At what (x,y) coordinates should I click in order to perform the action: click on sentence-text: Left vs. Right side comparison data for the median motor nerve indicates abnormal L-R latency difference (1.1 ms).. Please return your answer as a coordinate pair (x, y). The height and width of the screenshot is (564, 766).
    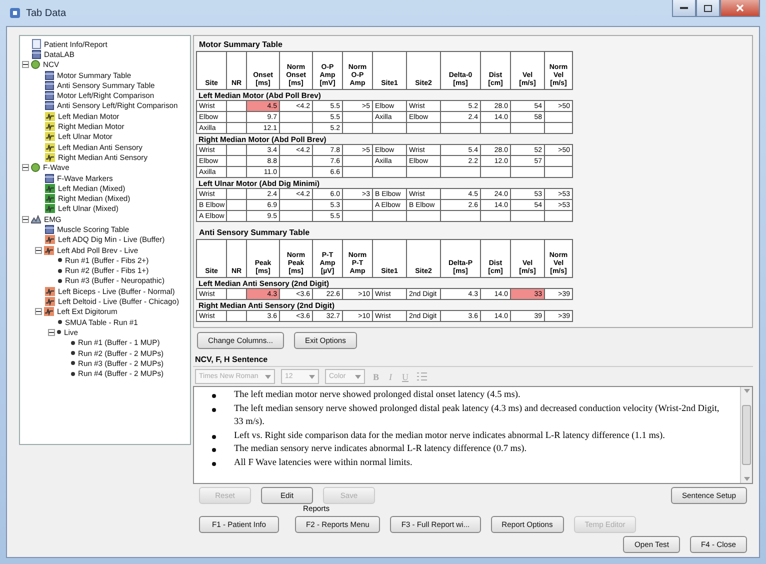
    Looking at the image, I should click on (449, 435).